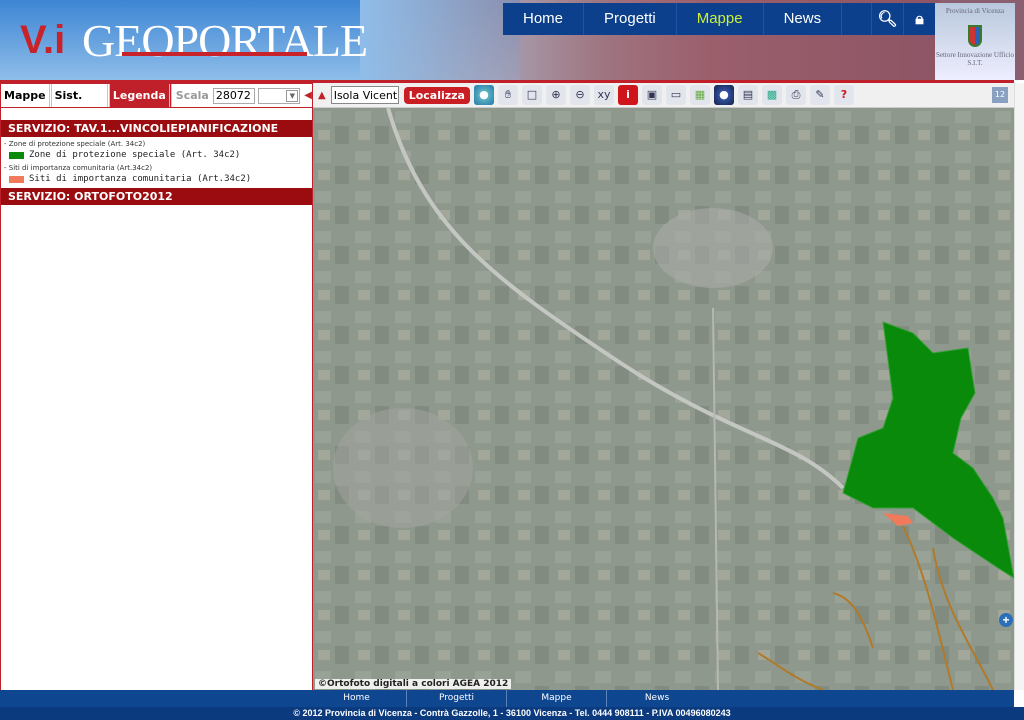  I want to click on query-icon: ✎, so click(819, 95).